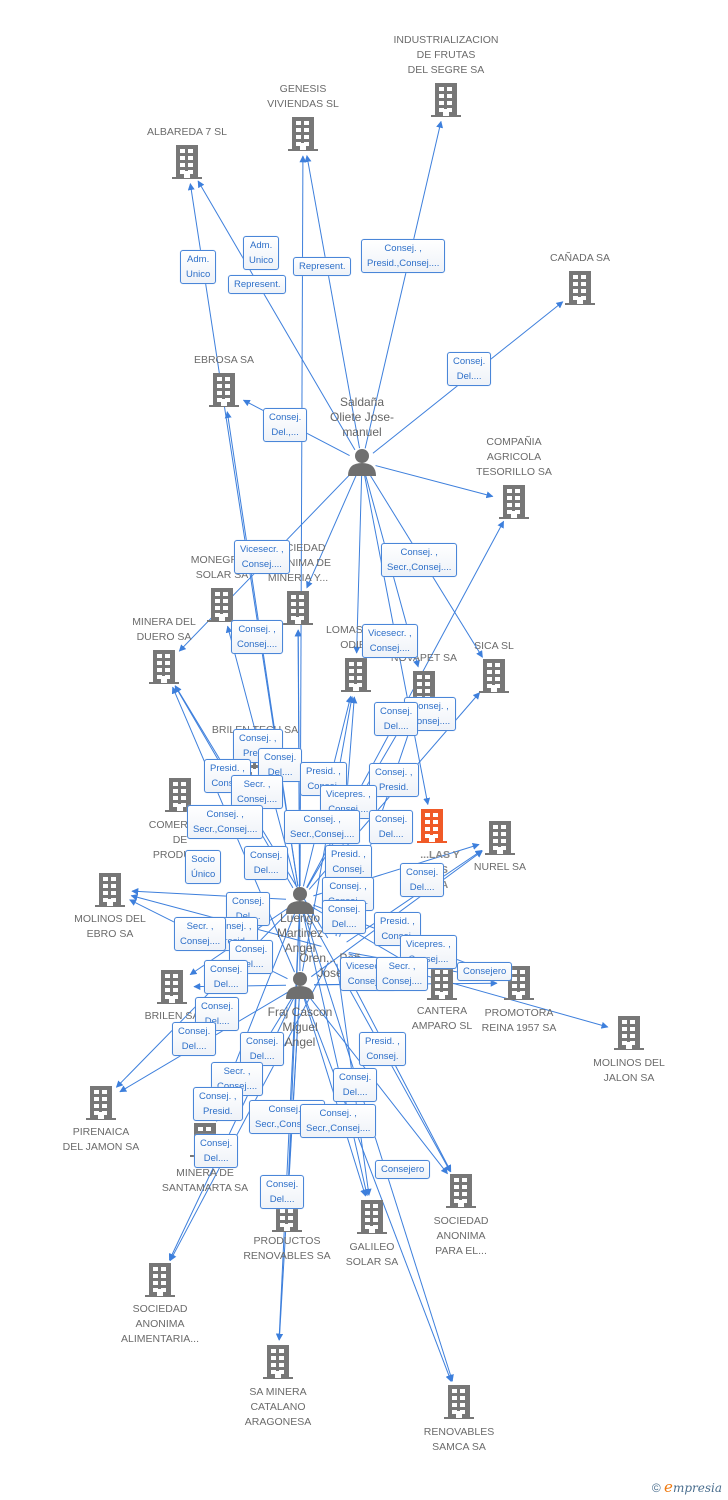 This screenshot has height=1500, width=728. I want to click on company-label: MINERA DEL DUERO SA, so click(164, 630).